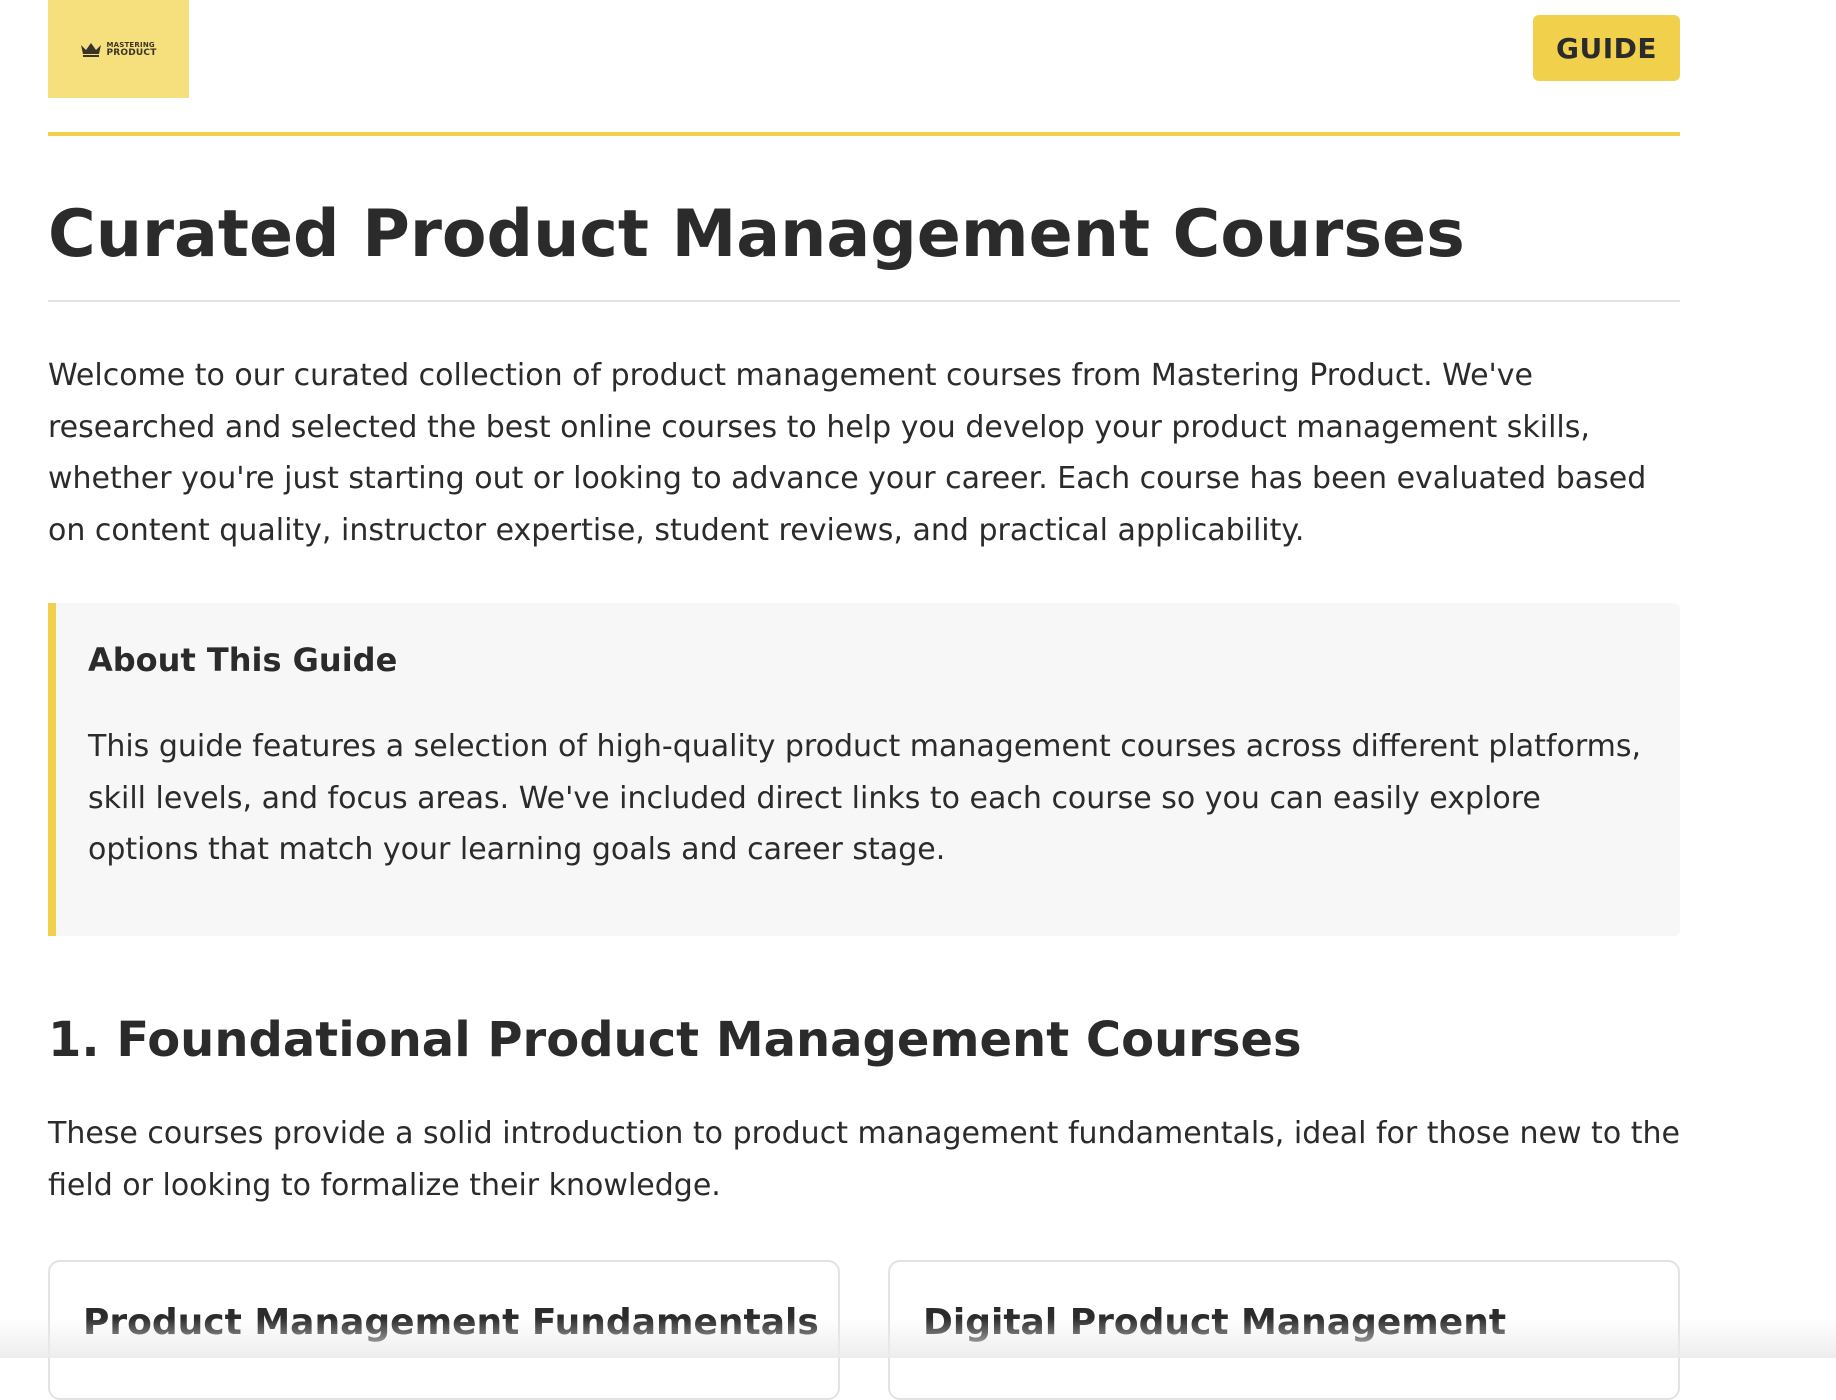 The width and height of the screenshot is (1836, 1400). Describe the element at coordinates (131, 53) in the screenshot. I see `logo-line-2: PRODUCT` at that location.